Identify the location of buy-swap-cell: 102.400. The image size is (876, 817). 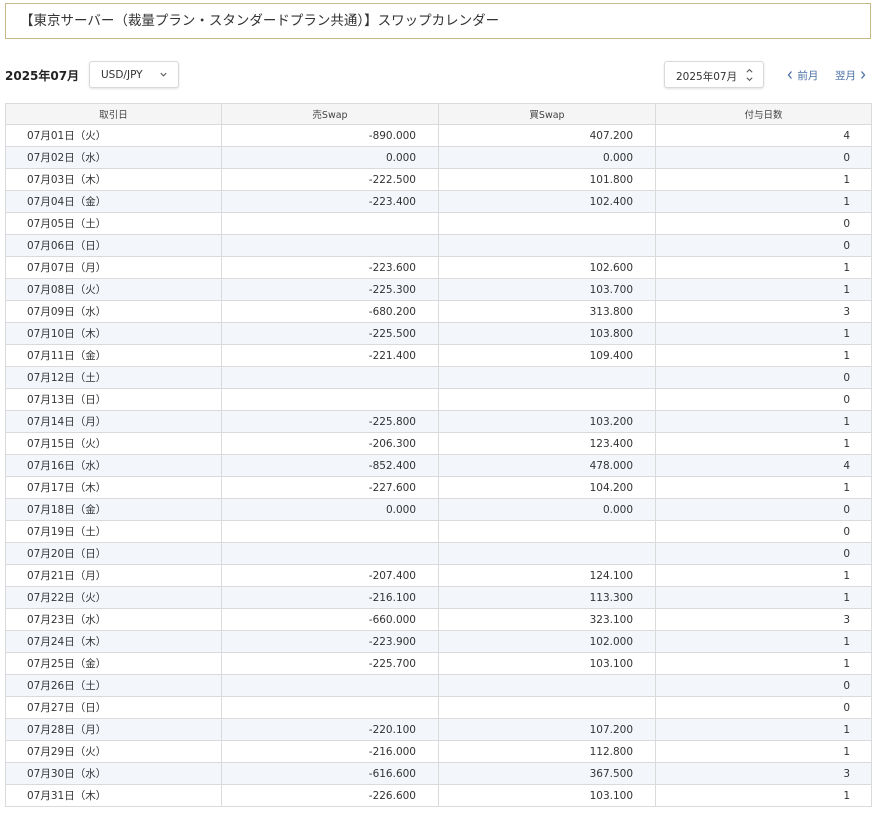
(547, 201).